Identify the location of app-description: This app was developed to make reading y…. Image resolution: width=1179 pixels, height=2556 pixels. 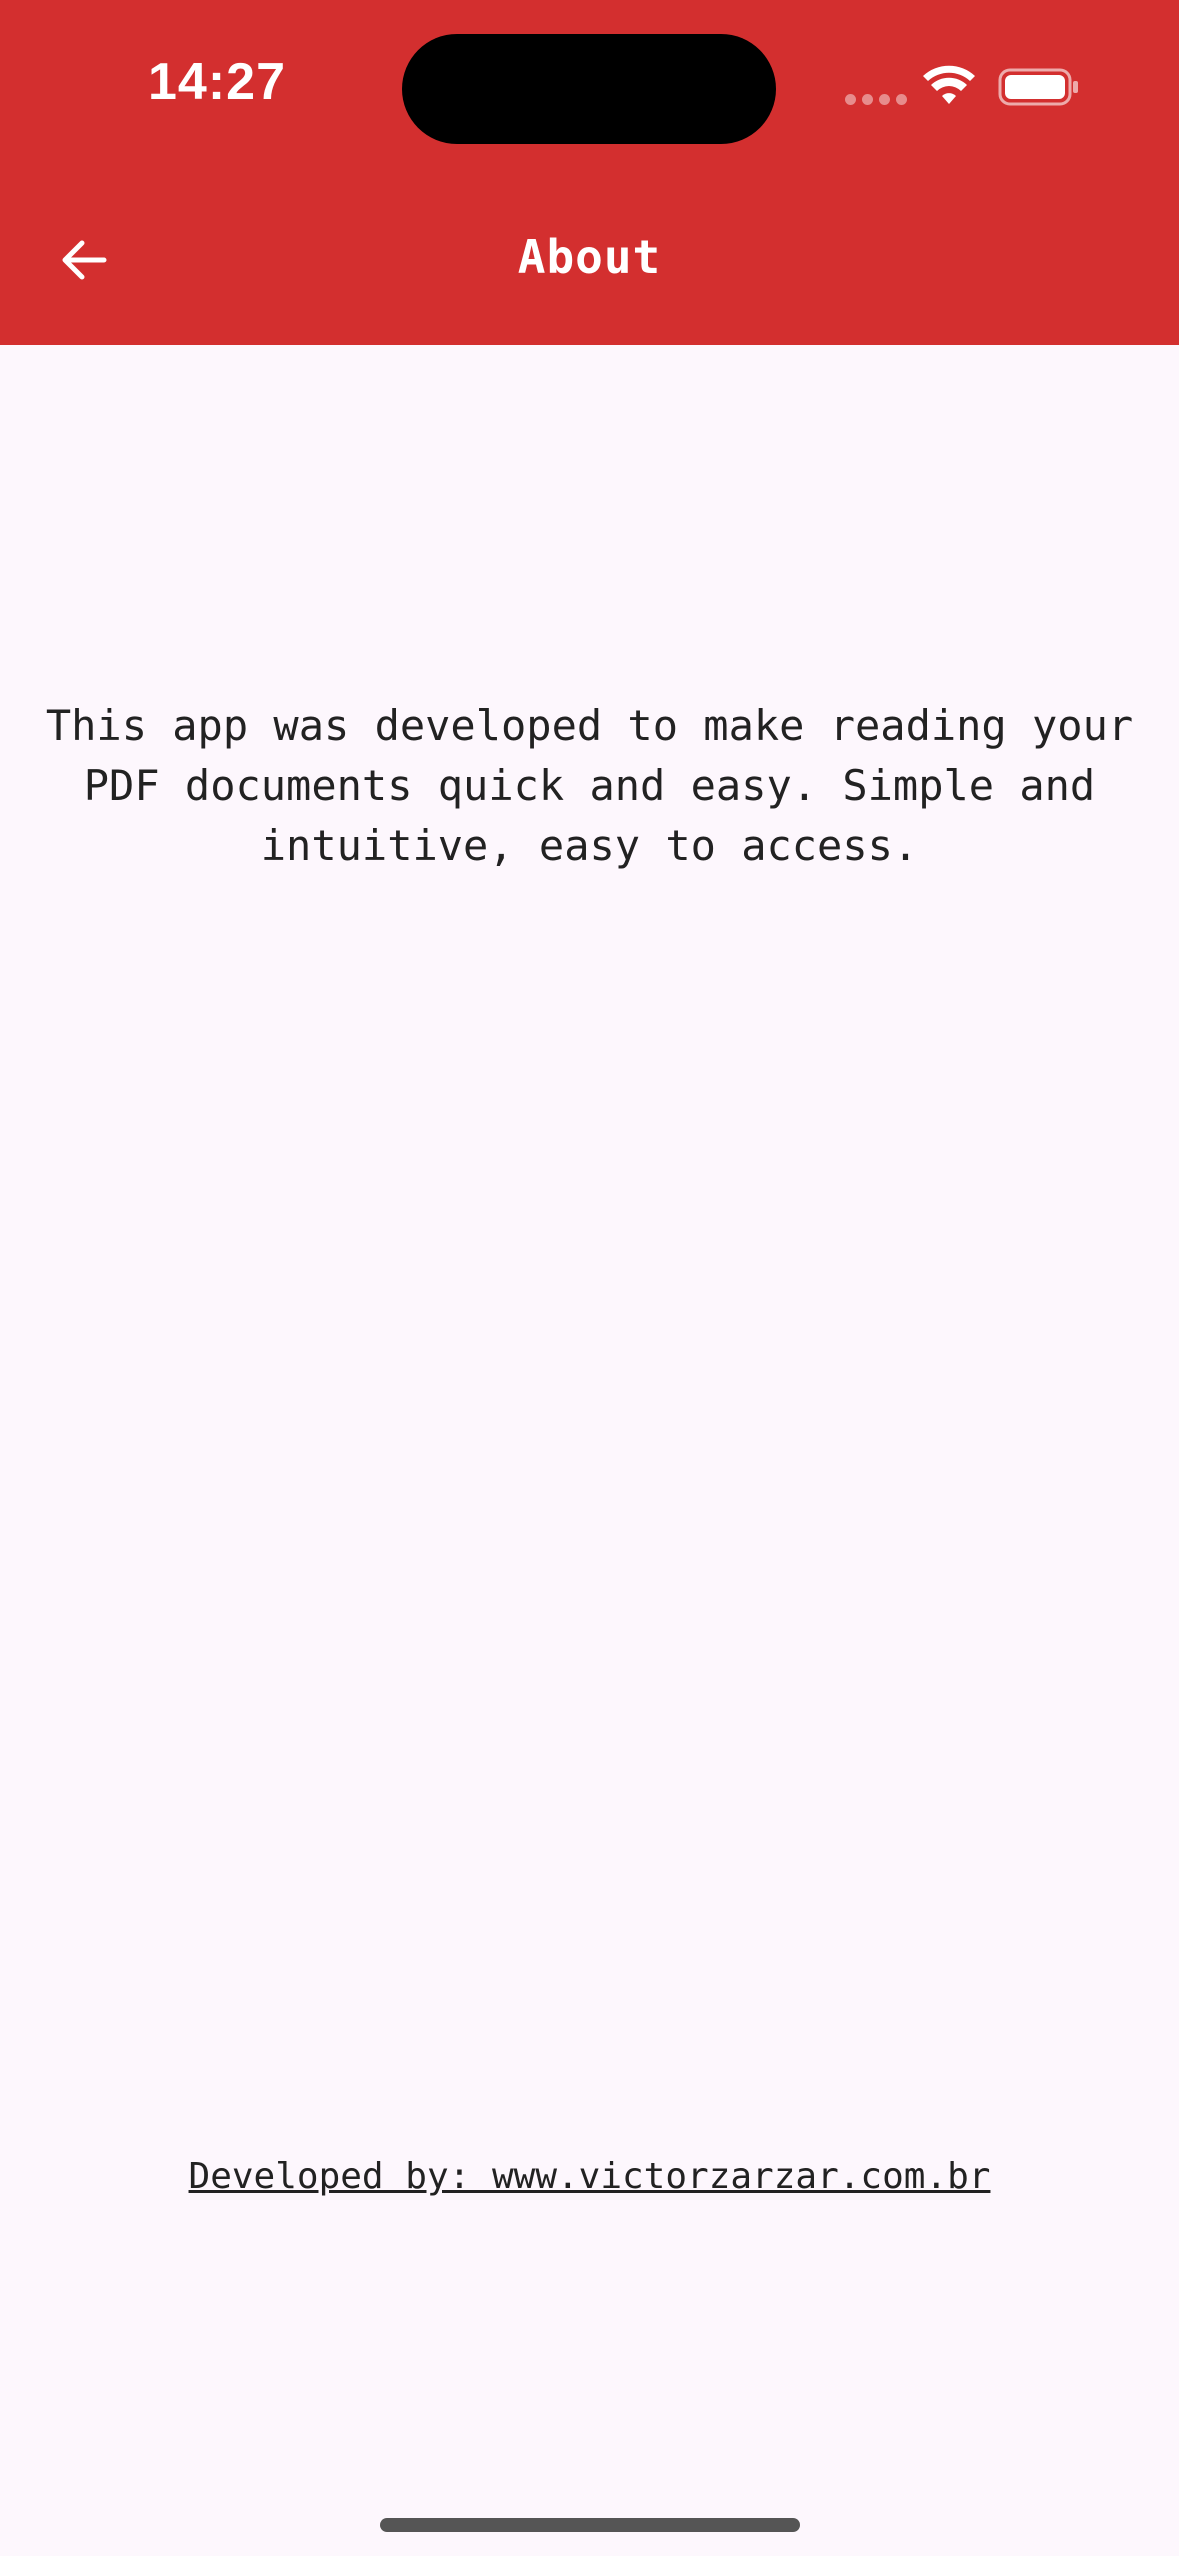
(589, 785).